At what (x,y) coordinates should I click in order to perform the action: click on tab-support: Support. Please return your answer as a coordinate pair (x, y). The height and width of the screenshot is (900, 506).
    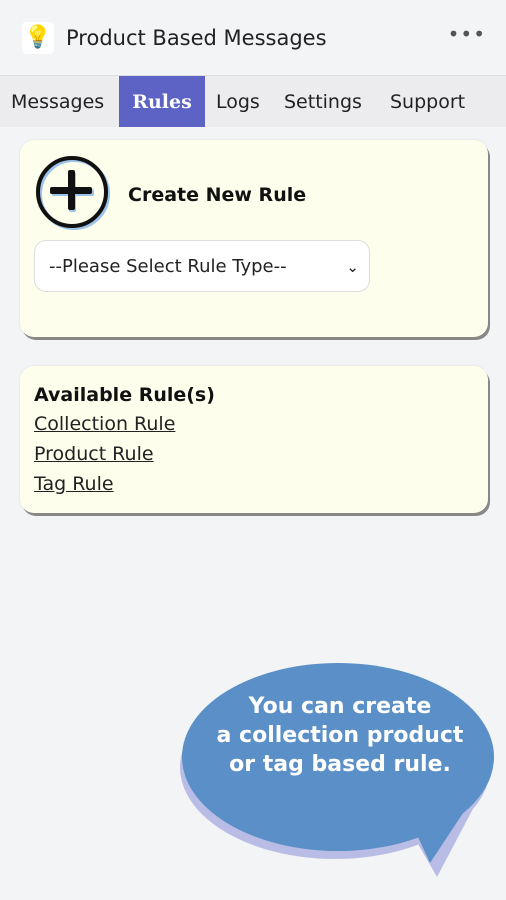
    Looking at the image, I should click on (427, 101).